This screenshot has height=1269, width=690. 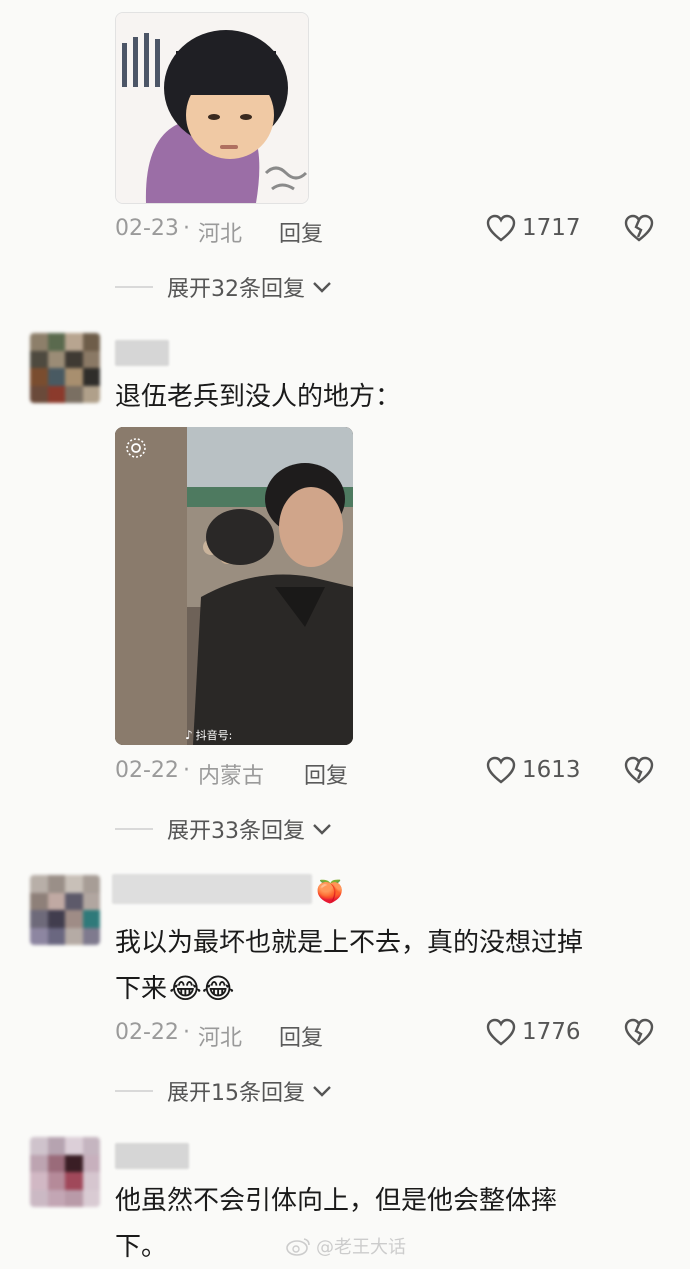 I want to click on like-count: 1776, so click(x=551, y=1032).